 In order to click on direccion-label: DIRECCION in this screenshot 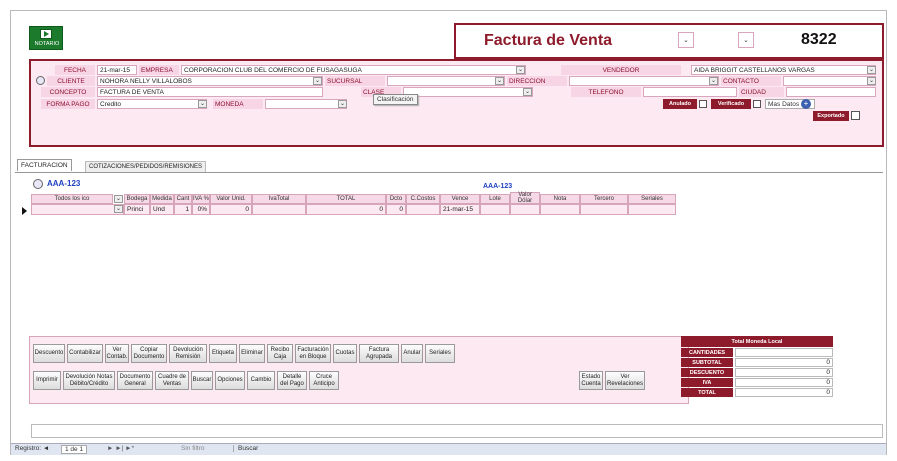, I will do `click(537, 81)`.